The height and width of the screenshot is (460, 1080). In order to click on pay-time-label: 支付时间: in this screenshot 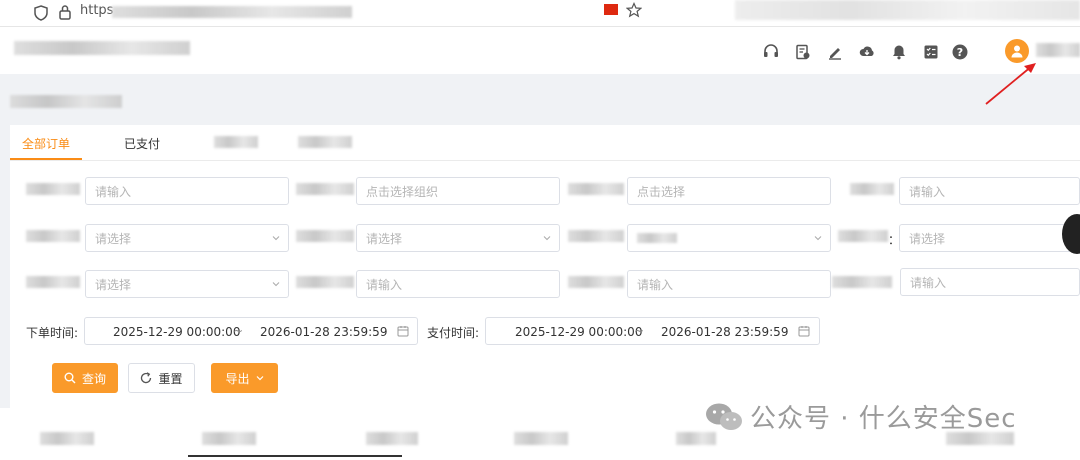, I will do `click(453, 333)`.